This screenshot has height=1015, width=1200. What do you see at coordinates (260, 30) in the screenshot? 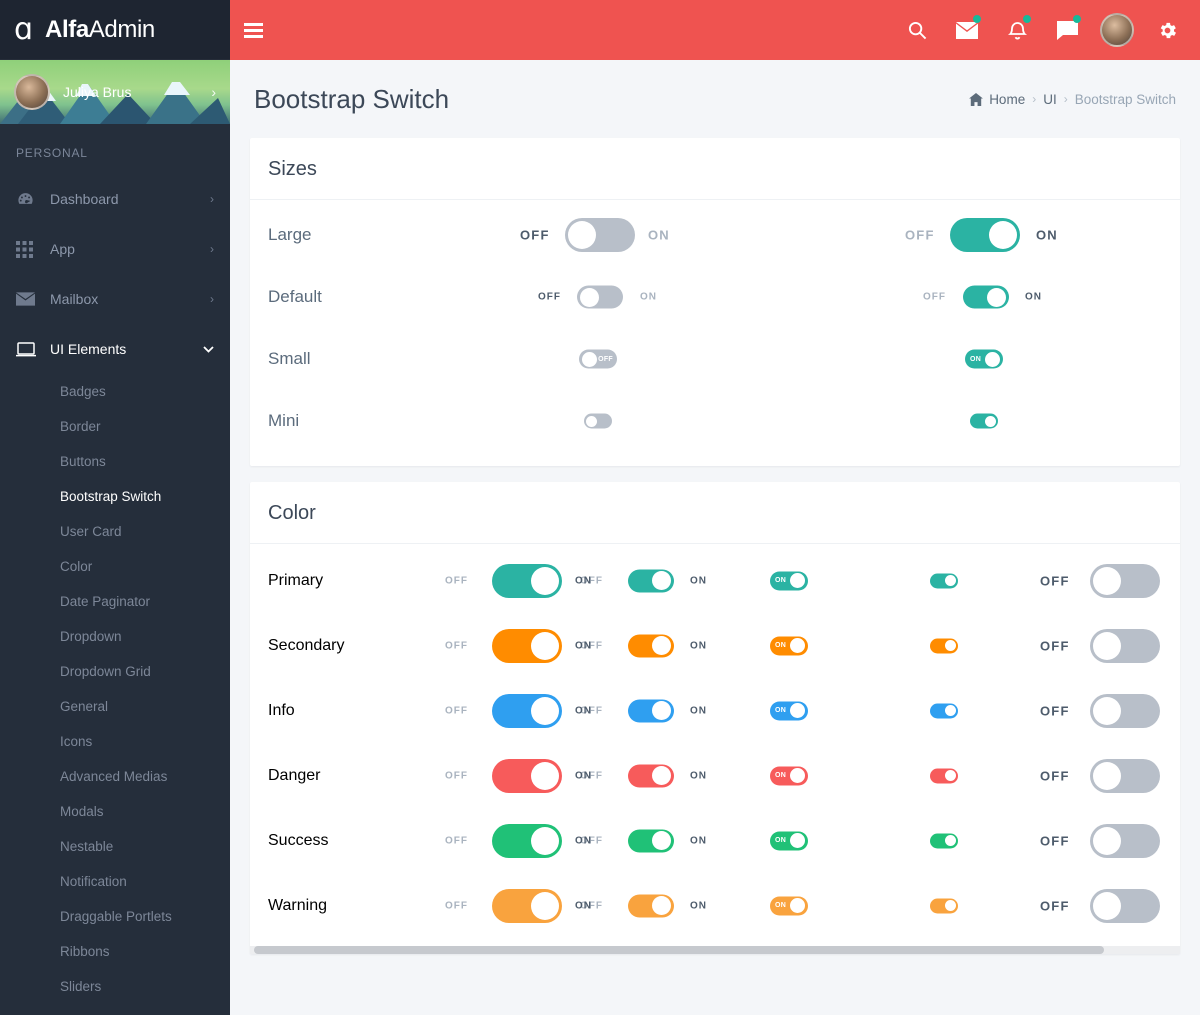
I see `hamburger-icon` at bounding box center [260, 30].